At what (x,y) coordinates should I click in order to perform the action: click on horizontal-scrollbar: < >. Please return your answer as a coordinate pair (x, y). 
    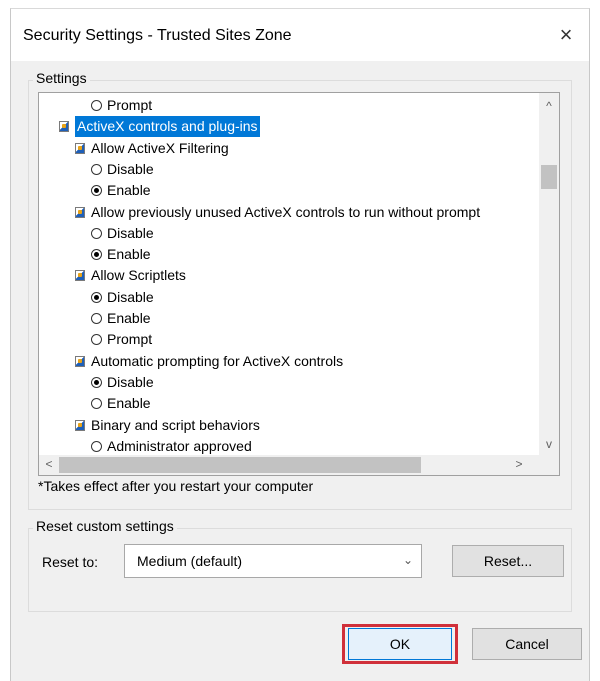
    Looking at the image, I should click on (299, 465).